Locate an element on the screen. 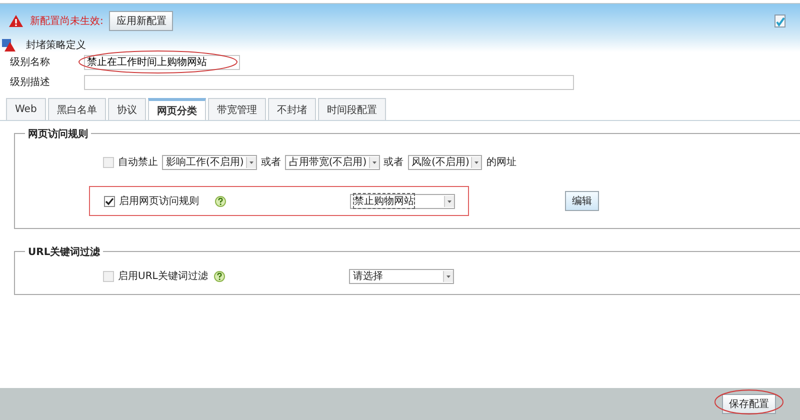  edit-button: 编辑 is located at coordinates (582, 201).